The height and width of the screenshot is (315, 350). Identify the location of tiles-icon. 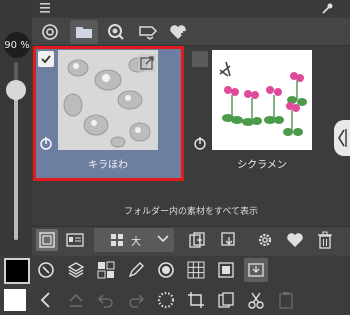
(106, 270).